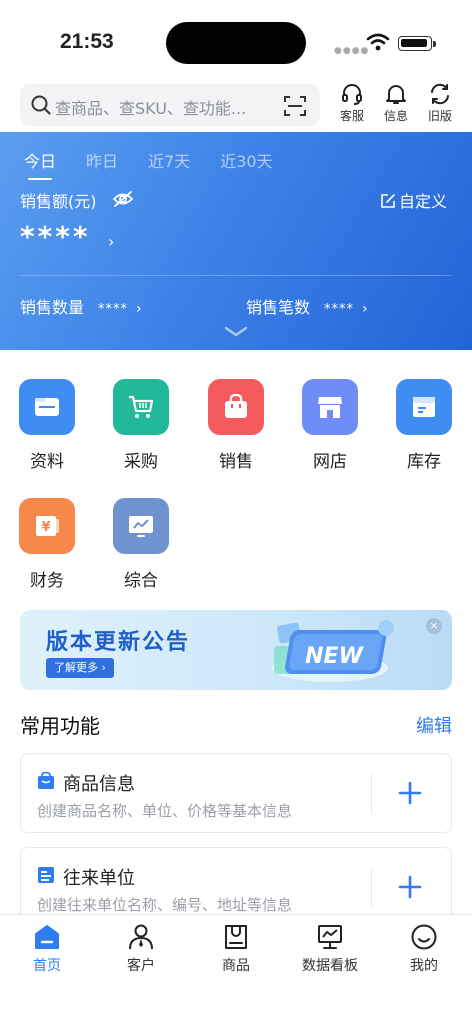 The width and height of the screenshot is (472, 1024). What do you see at coordinates (40, 164) in the screenshot?
I see `tab-today: 今日` at bounding box center [40, 164].